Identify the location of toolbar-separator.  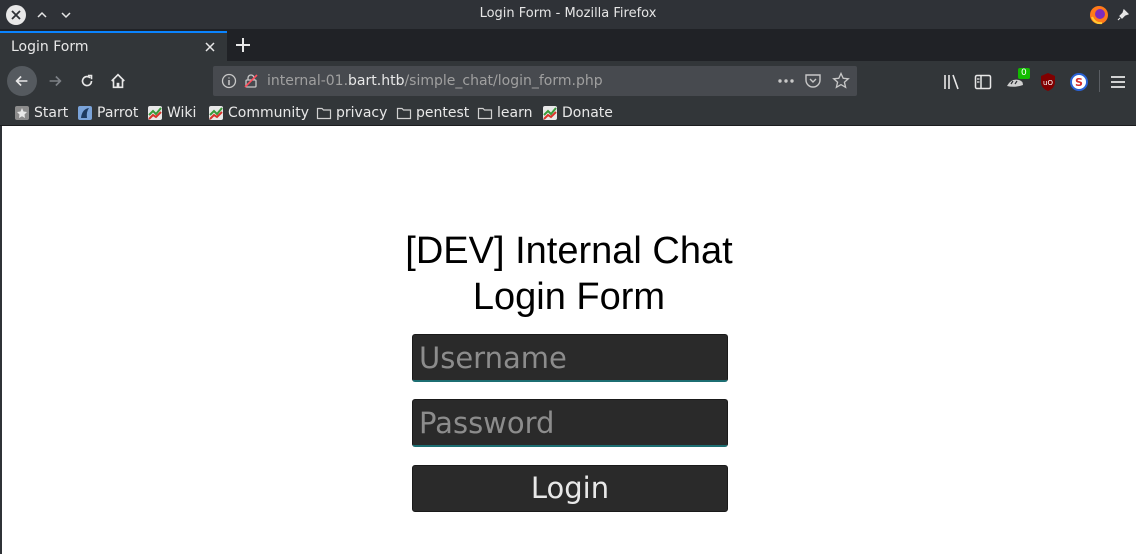
(1099, 81).